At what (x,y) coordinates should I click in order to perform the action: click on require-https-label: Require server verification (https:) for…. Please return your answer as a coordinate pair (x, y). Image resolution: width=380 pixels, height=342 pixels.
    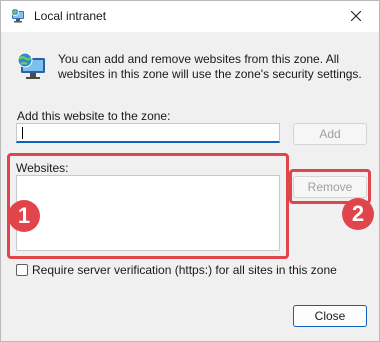
    Looking at the image, I should click on (184, 270).